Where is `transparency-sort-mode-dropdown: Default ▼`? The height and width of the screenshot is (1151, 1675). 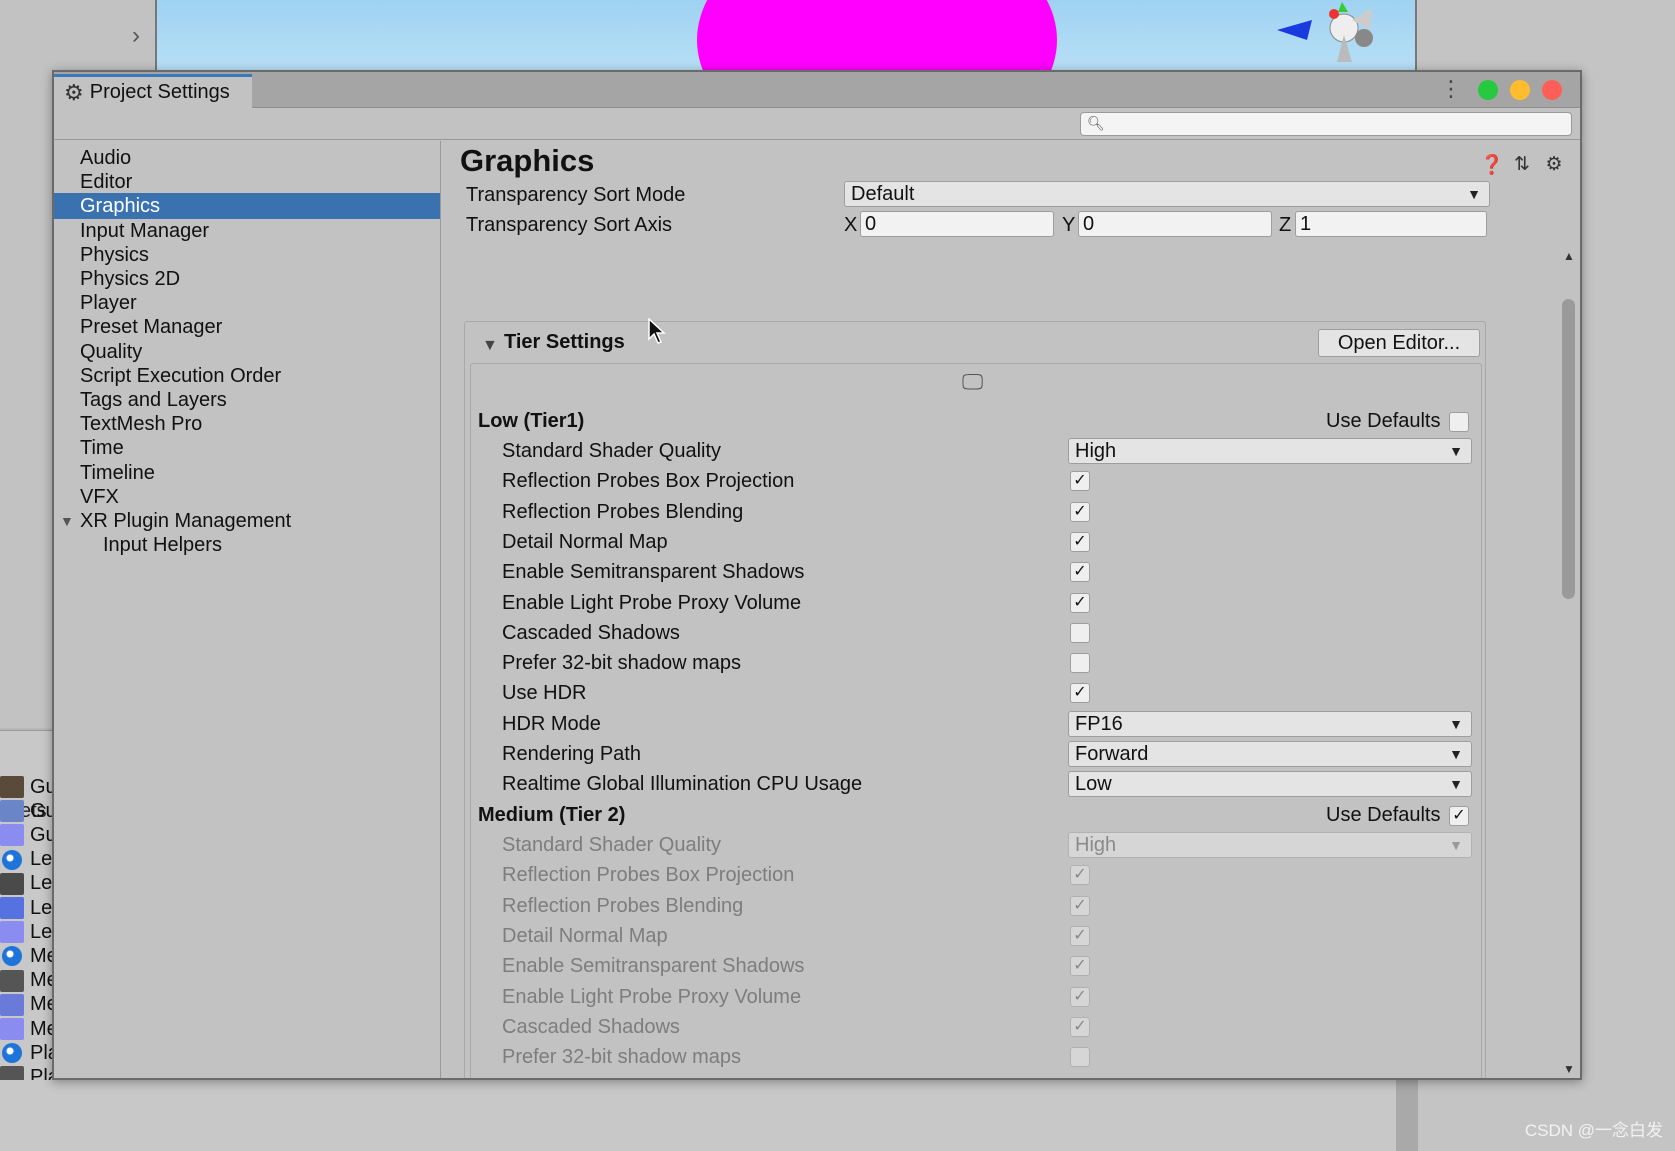 transparency-sort-mode-dropdown: Default ▼ is located at coordinates (1167, 194).